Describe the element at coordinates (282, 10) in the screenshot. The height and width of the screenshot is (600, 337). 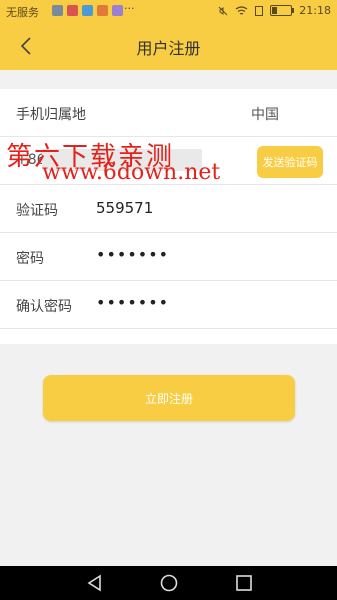
I see `battery-icon` at that location.